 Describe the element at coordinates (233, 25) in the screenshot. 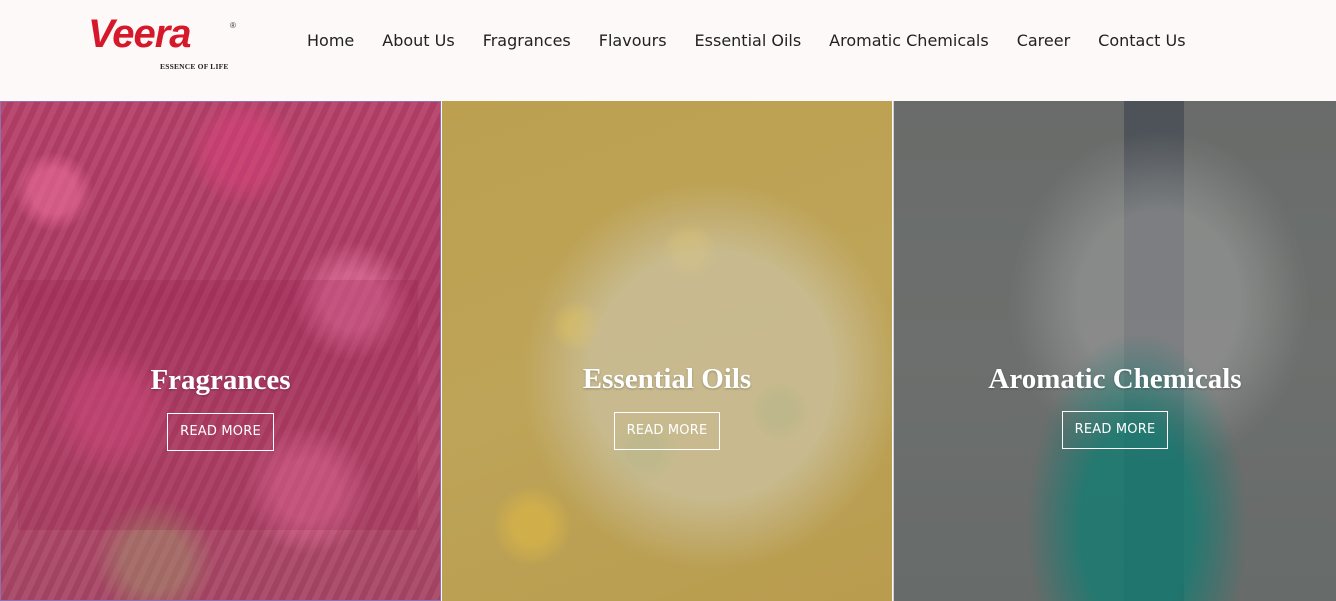

I see `registered-mark: ®` at that location.